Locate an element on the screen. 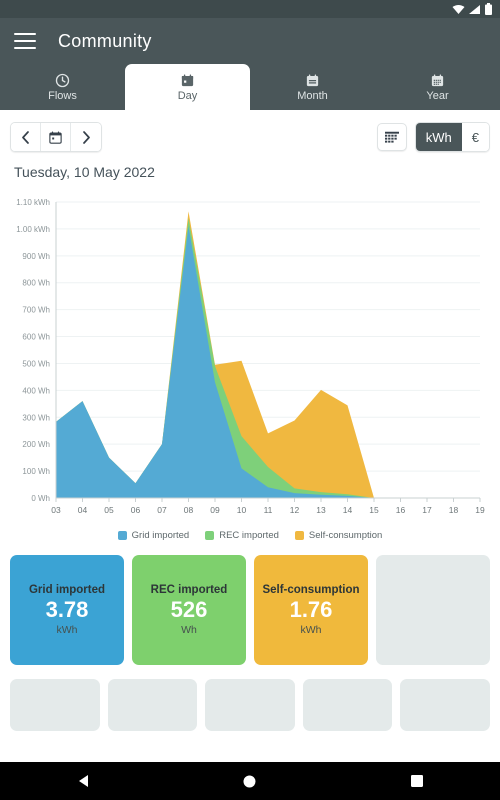 This screenshot has height=800, width=500. summary-card-value: 526 is located at coordinates (189, 609).